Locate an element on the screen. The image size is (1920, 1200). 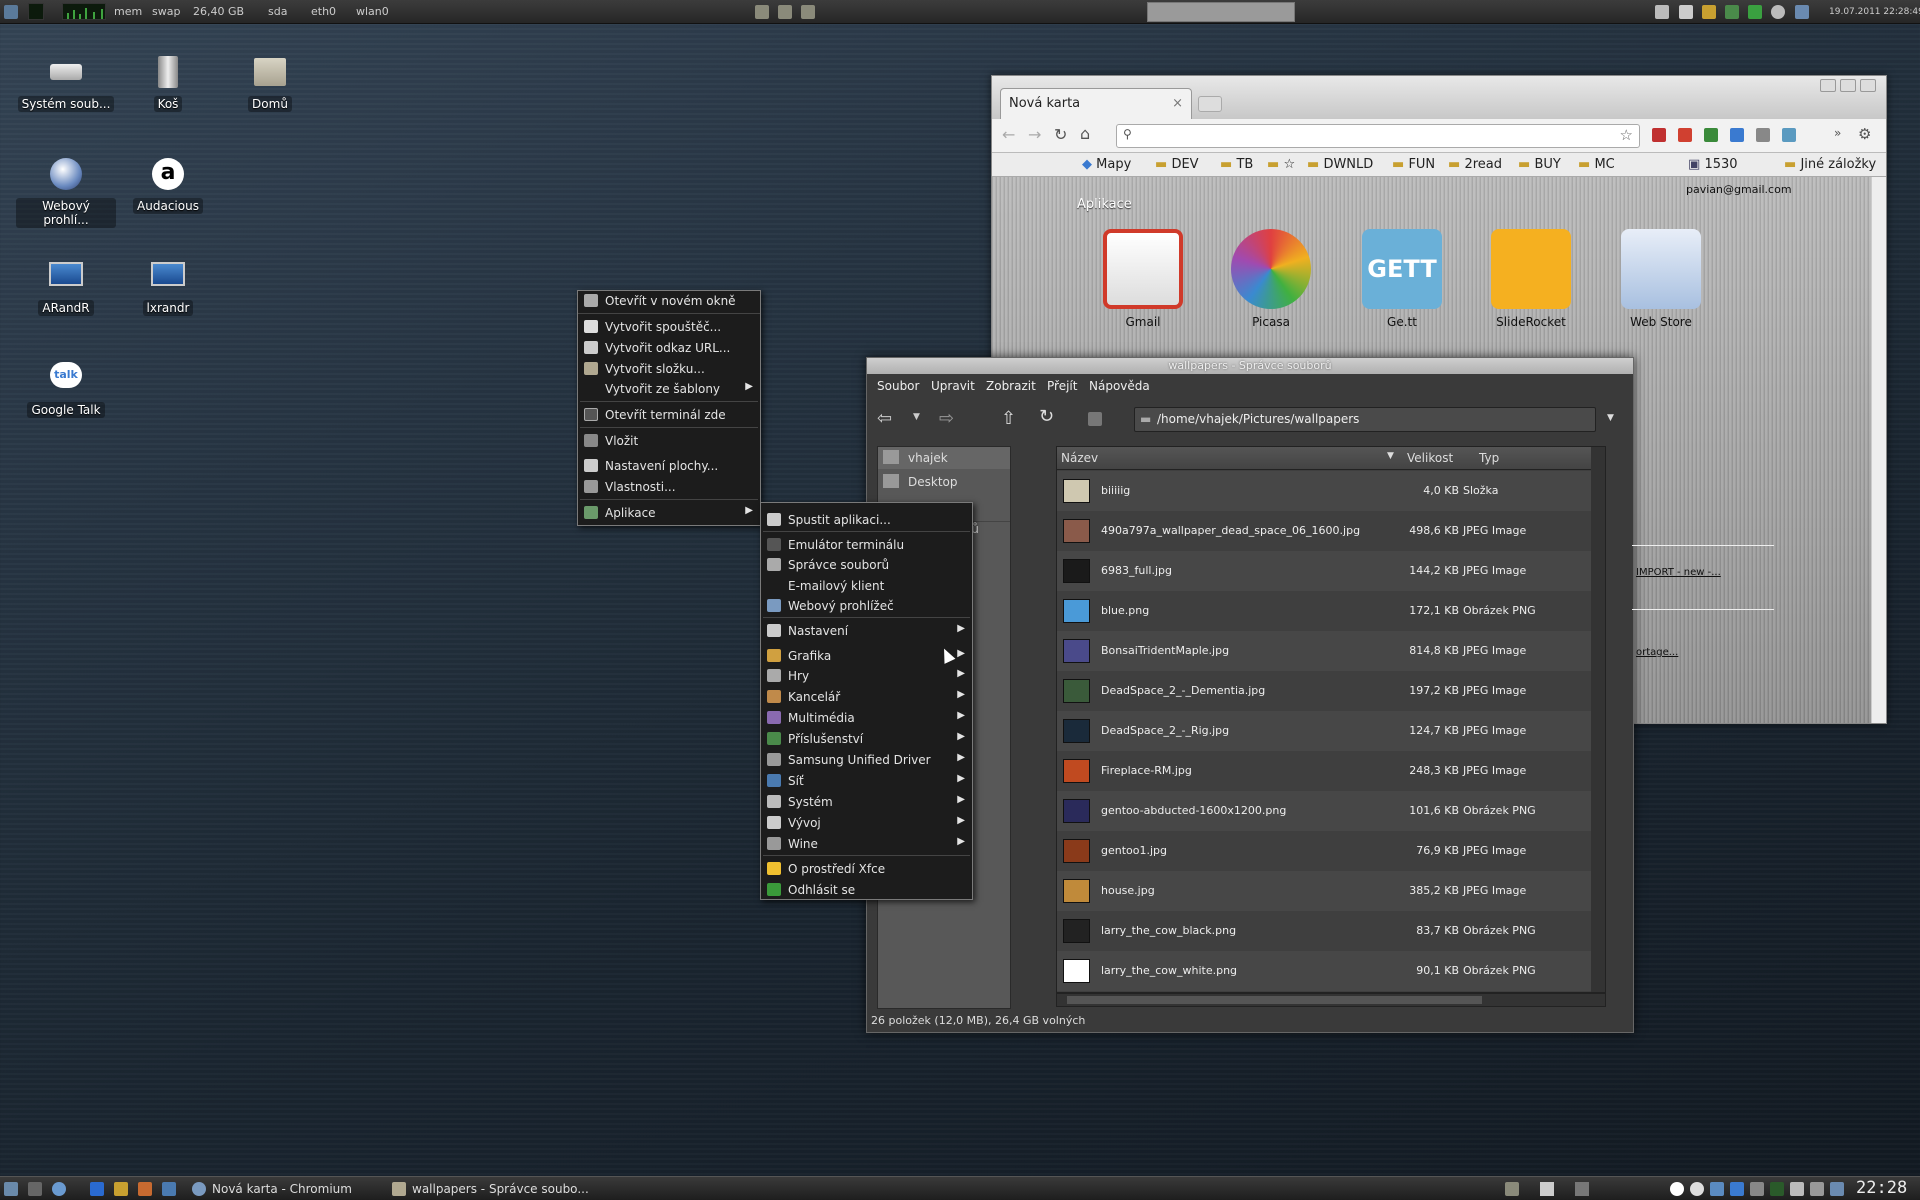
horizontal-scrollbar is located at coordinates (1331, 1000).